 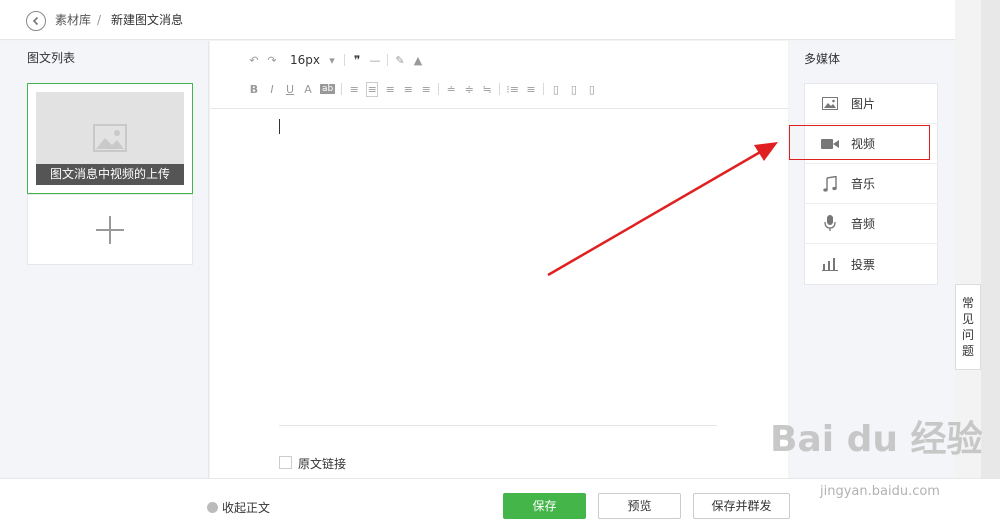 I want to click on line-height-icon: ≒, so click(x=487, y=89).